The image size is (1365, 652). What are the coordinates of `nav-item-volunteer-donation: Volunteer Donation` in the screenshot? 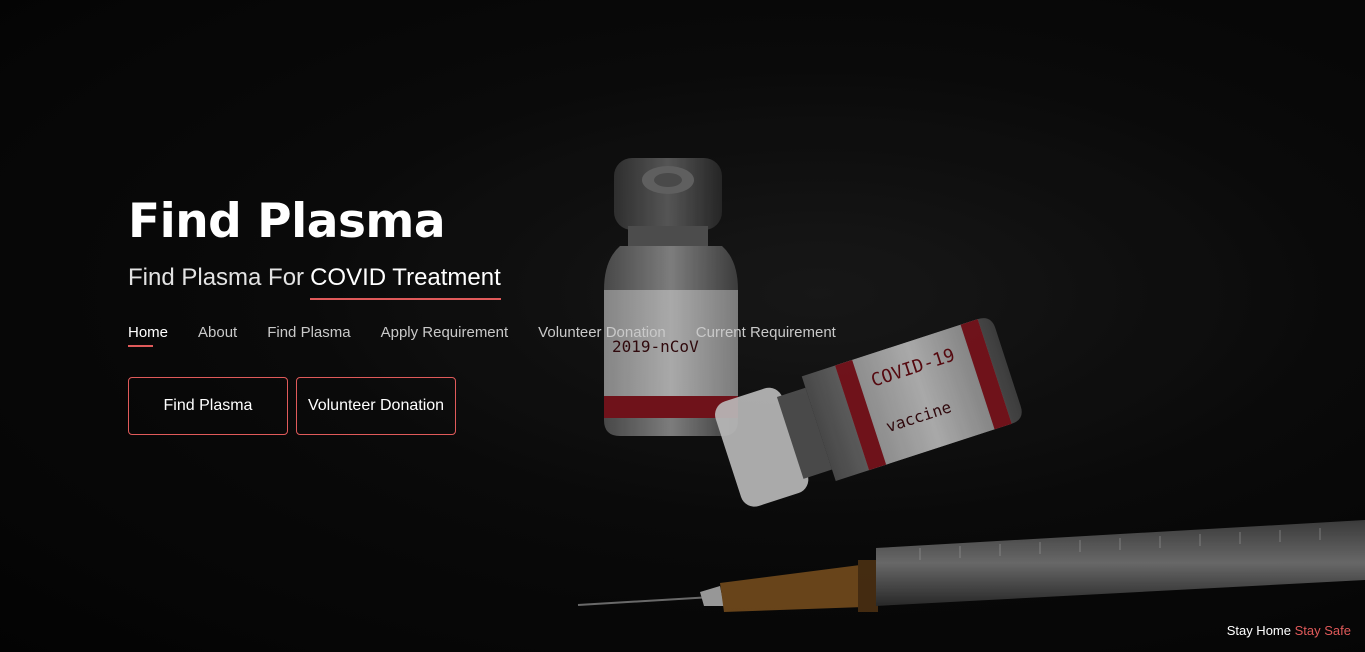 It's located at (602, 335).